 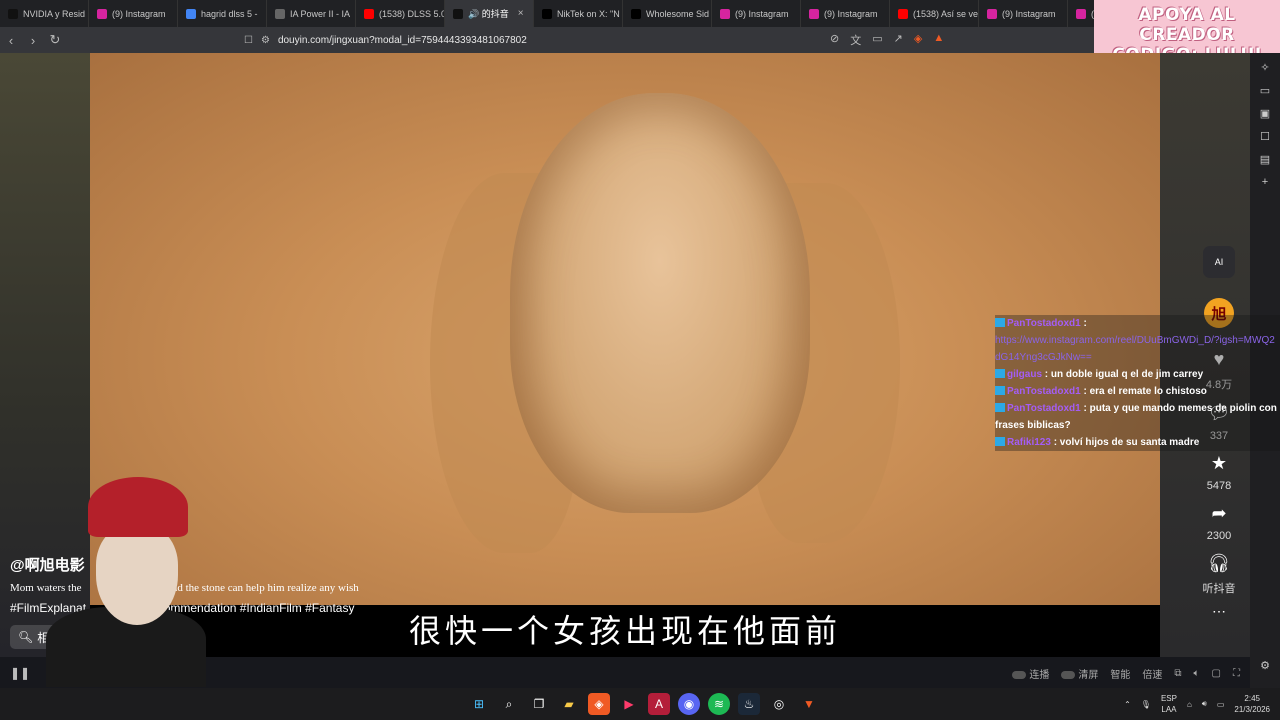 I want to click on chat-text: :, so click(x=1085, y=323).